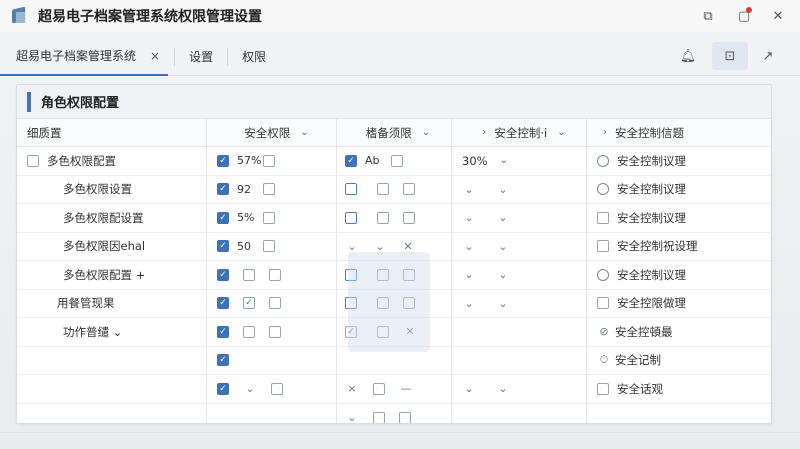 This screenshot has height=449, width=800. Describe the element at coordinates (249, 303) in the screenshot. I see `checkbox-ticked: ✓` at that location.